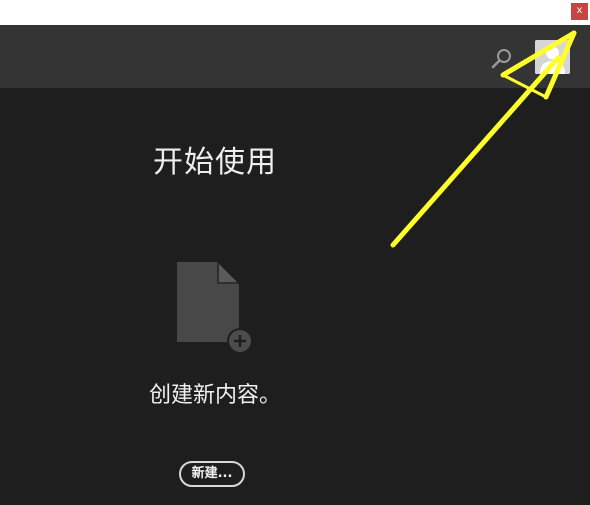  What do you see at coordinates (215, 162) in the screenshot?
I see `page-title: 开始使用` at bounding box center [215, 162].